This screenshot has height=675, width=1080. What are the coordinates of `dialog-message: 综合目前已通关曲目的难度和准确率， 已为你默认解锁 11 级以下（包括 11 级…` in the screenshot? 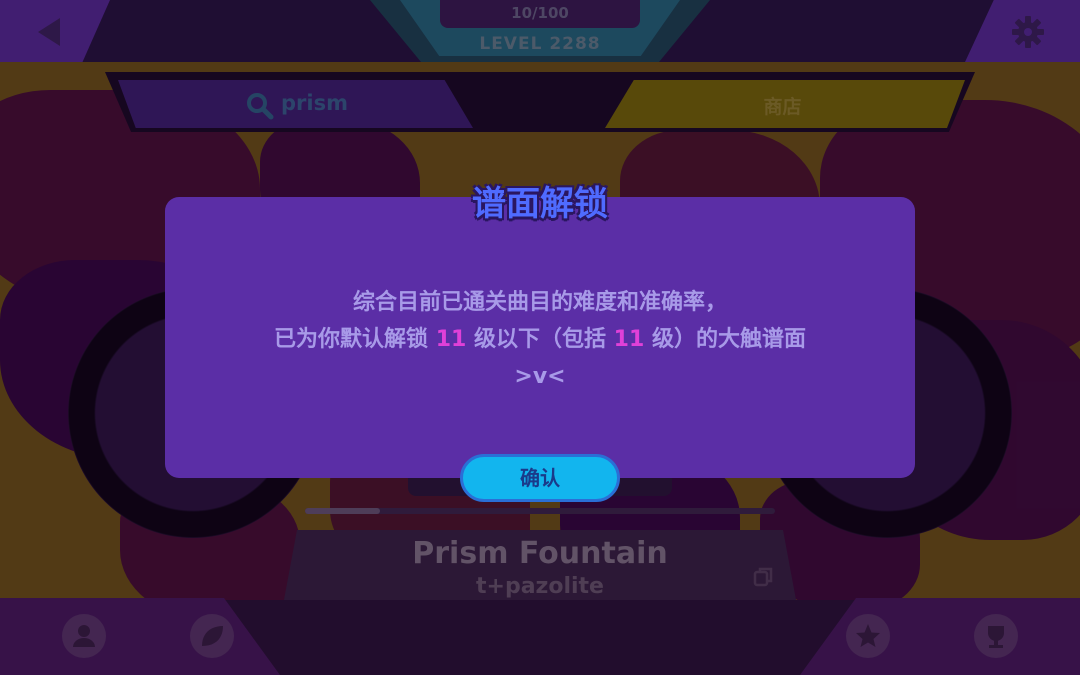 It's located at (540, 339).